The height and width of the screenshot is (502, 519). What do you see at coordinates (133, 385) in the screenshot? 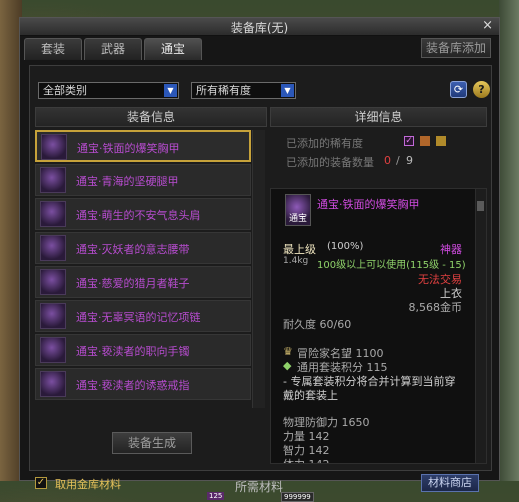
I see `item-name: 通宝·亵渎者的诱惑戒指` at bounding box center [133, 385].